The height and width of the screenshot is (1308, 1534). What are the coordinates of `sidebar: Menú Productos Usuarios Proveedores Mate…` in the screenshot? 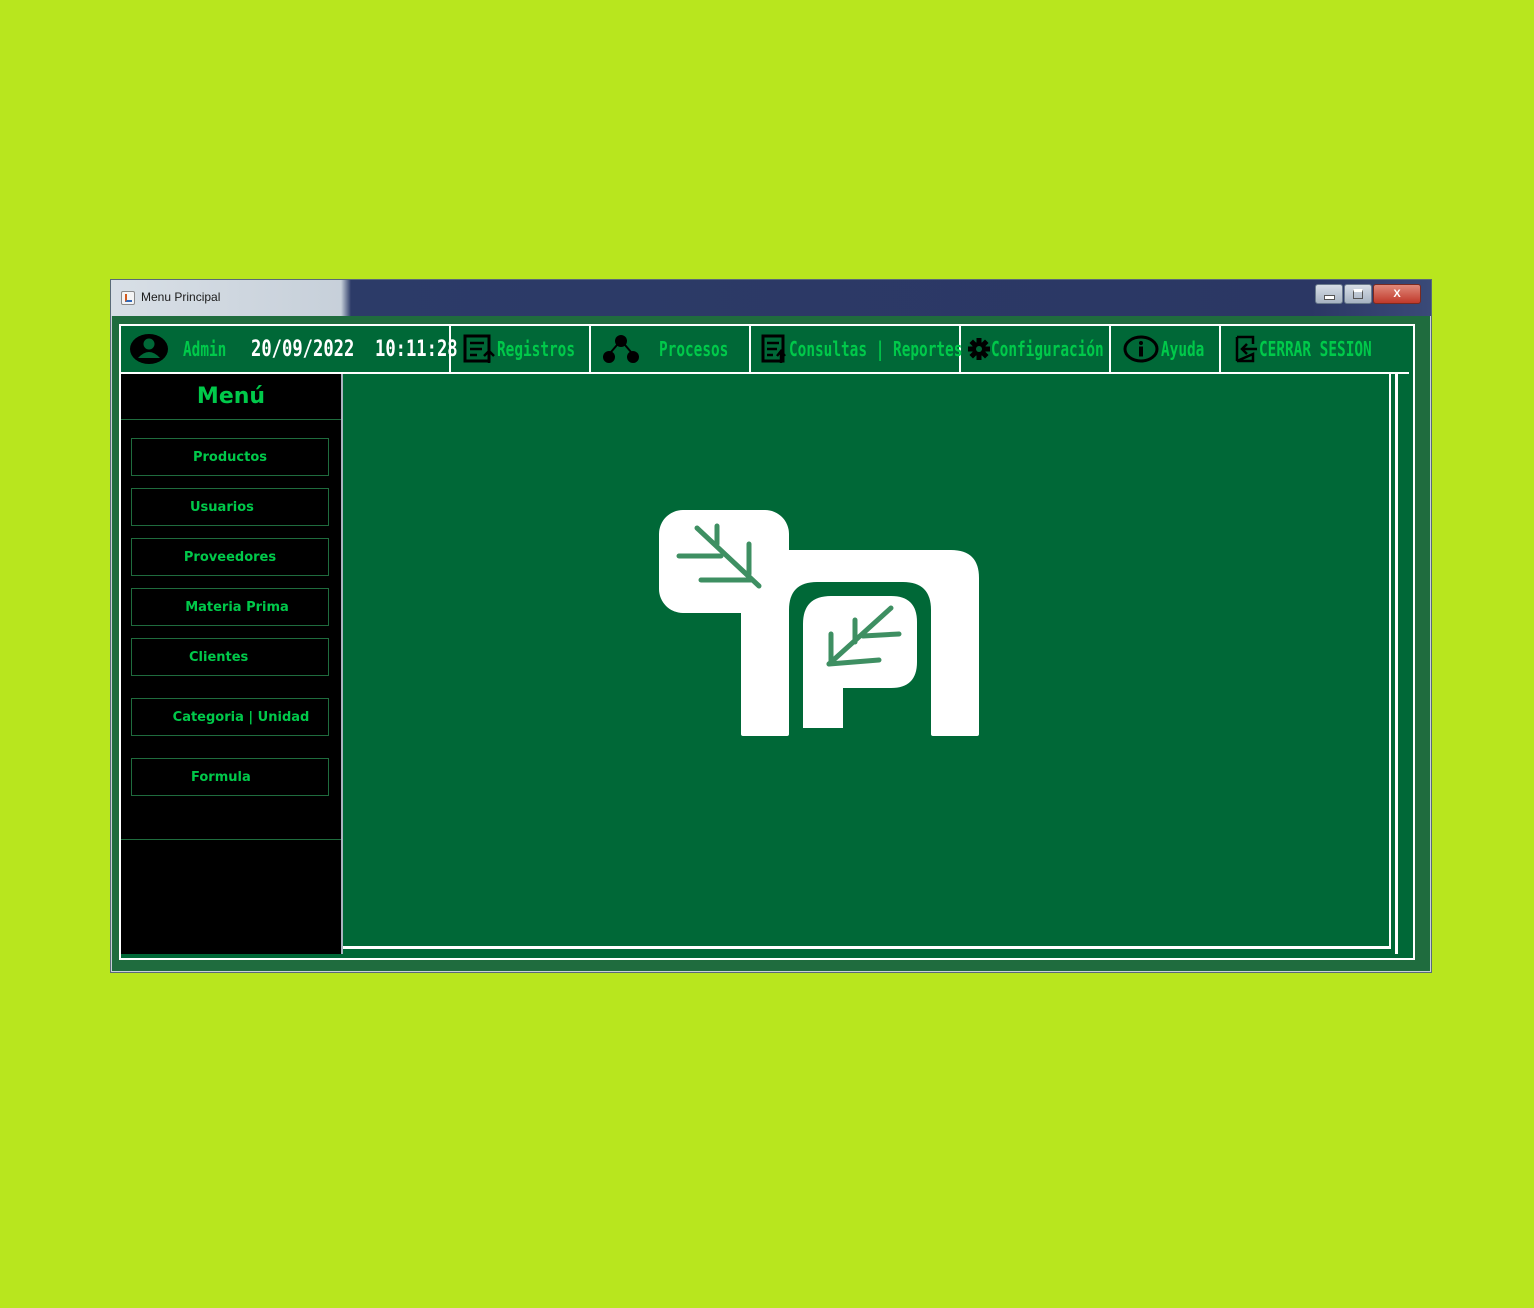 It's located at (232, 664).